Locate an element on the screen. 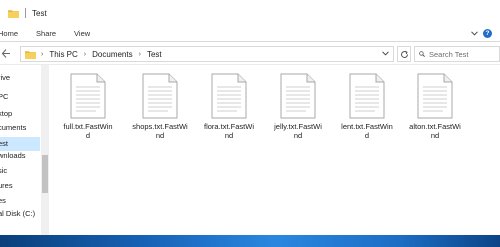 The height and width of the screenshot is (247, 500). file-name: full.txt.FastWin d is located at coordinates (88, 131).